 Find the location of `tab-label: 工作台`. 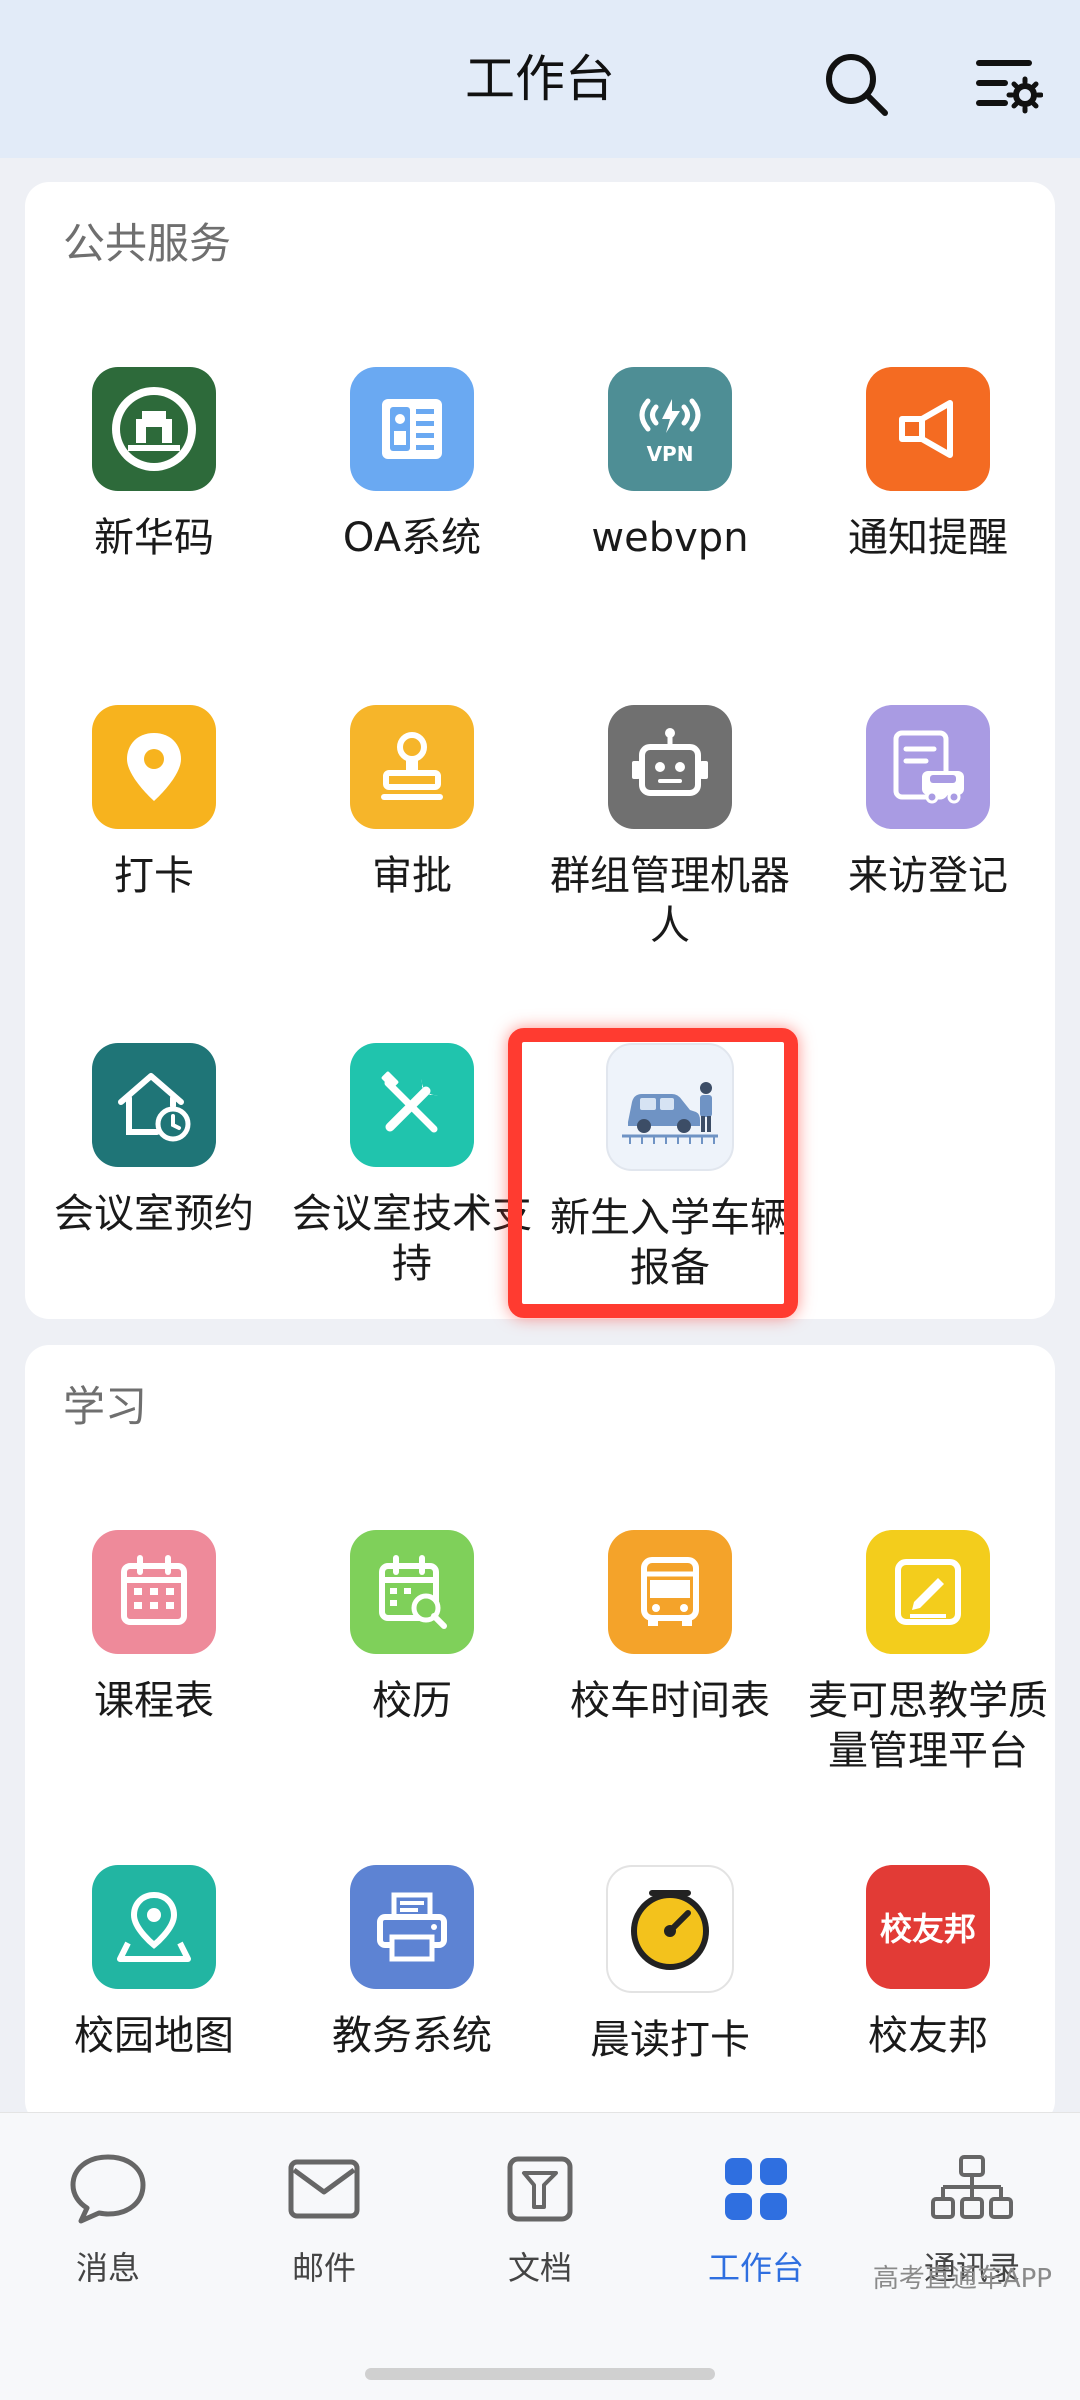

tab-label: 工作台 is located at coordinates (755, 2268).